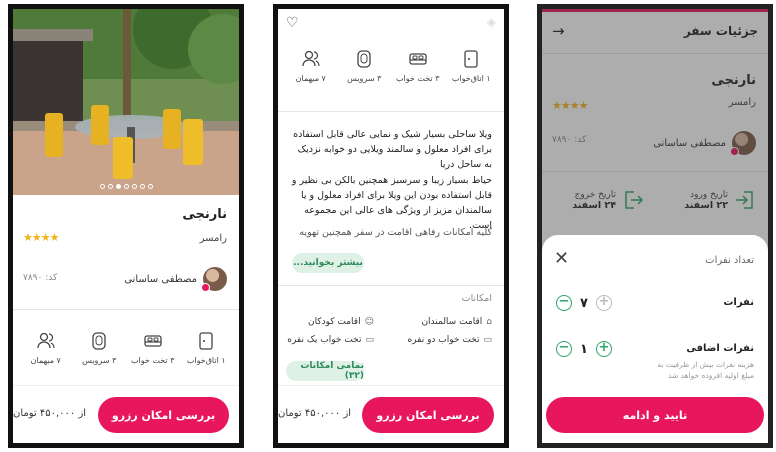  What do you see at coordinates (369, 340) in the screenshot?
I see `single-bed-icon: ▭` at bounding box center [369, 340].